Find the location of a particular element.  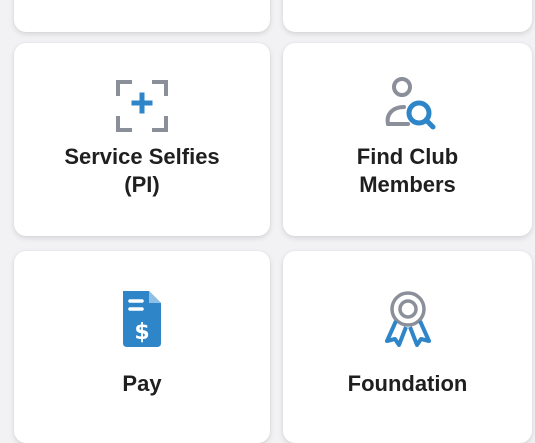

person-search-icon is located at coordinates (410, 103).